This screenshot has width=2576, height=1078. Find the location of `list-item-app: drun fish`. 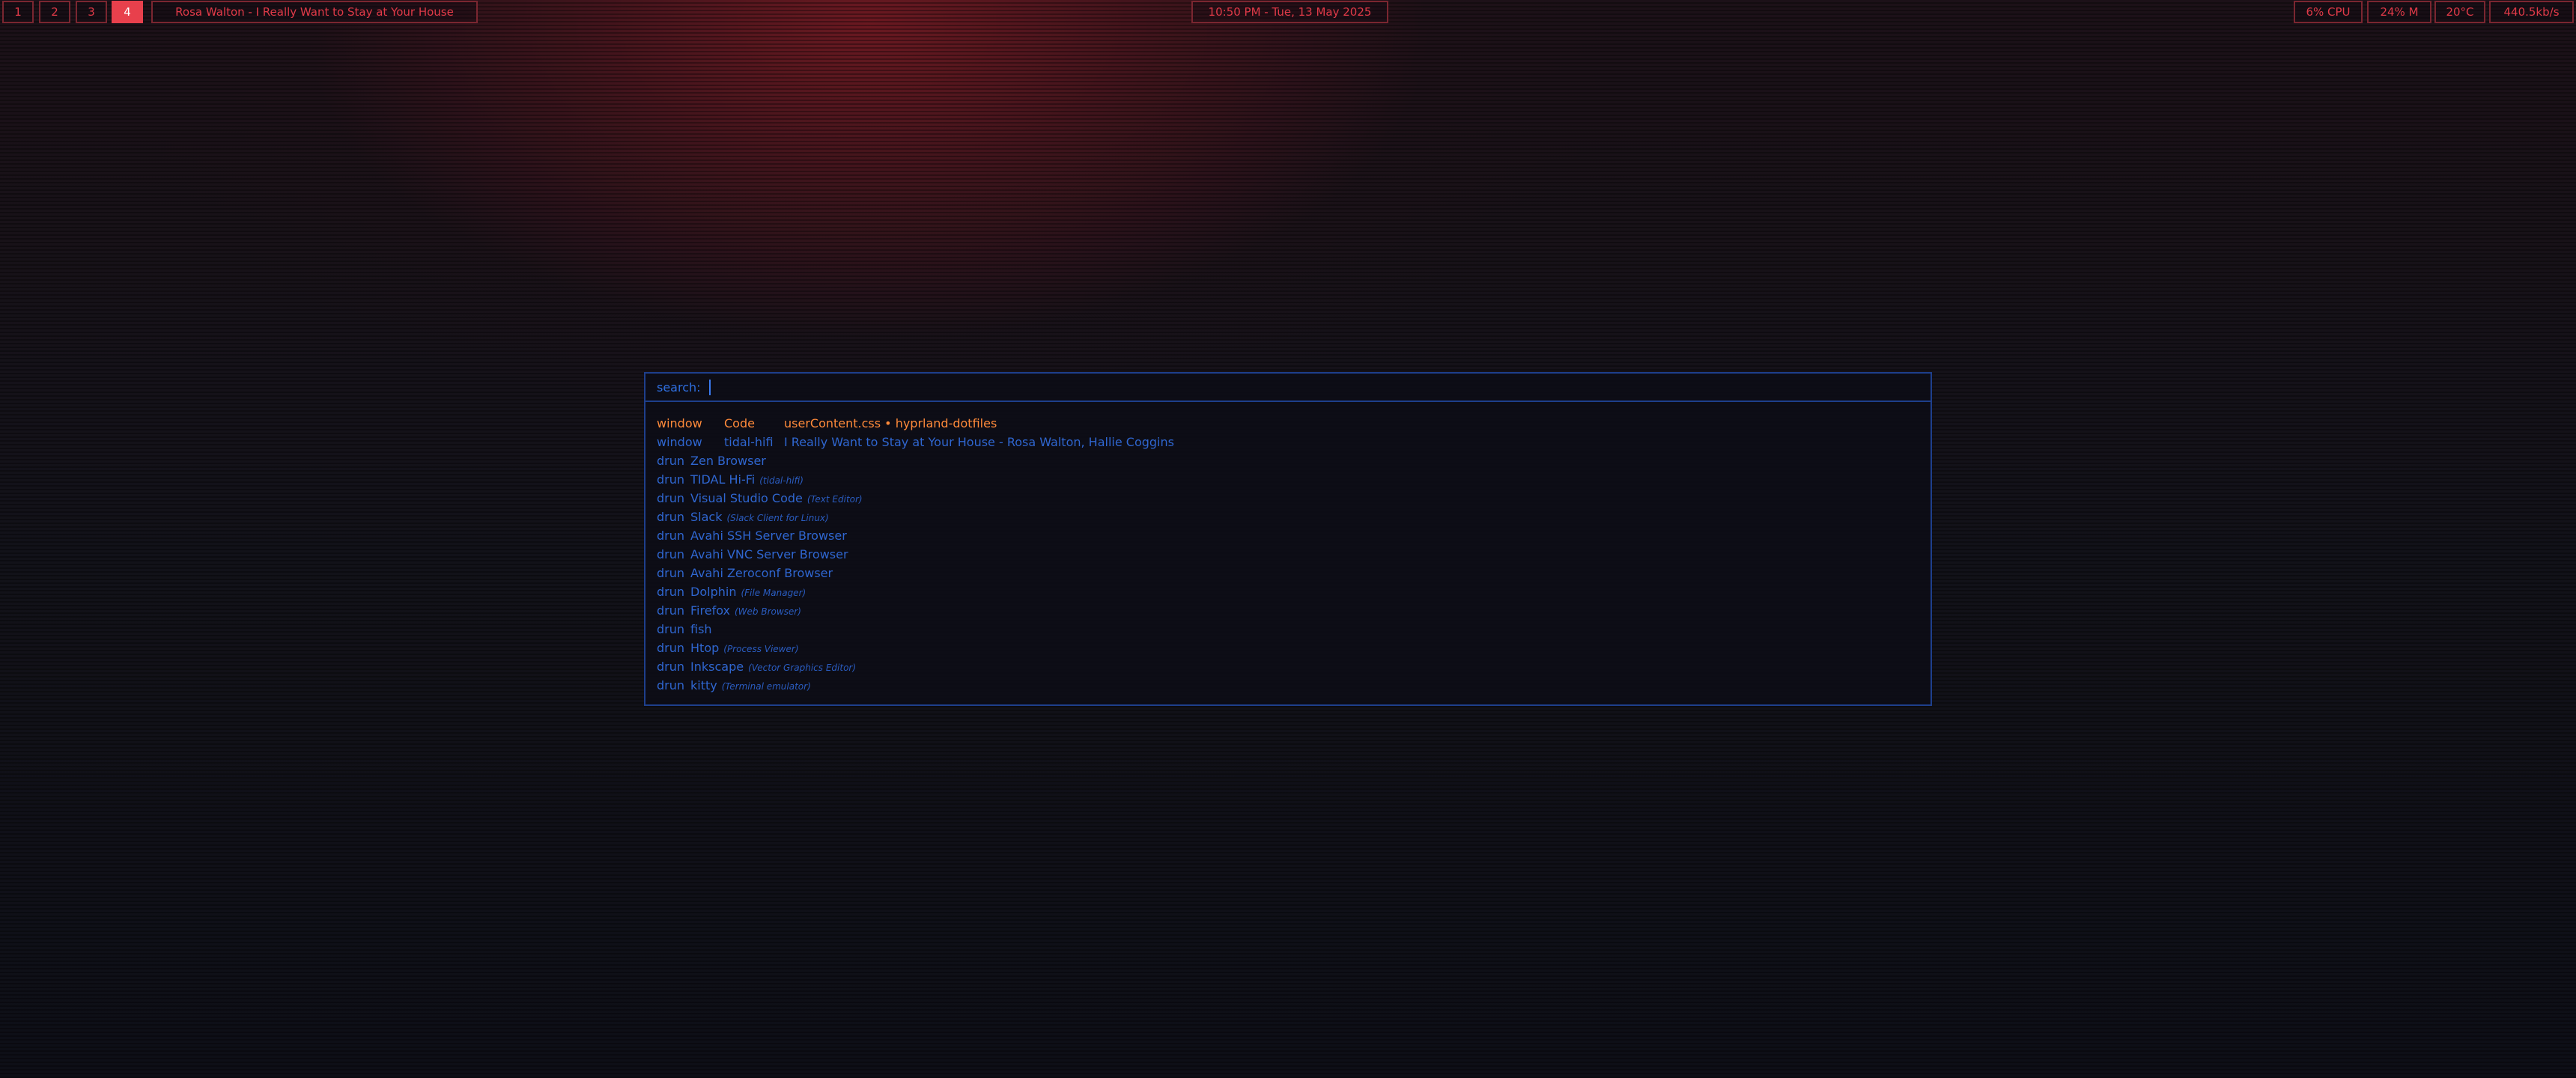

list-item-app: drun fish is located at coordinates (1289, 629).